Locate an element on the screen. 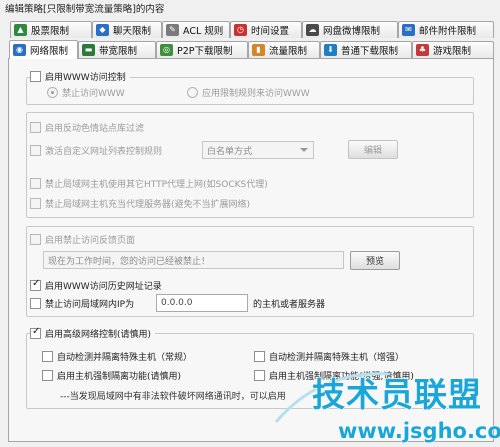 The height and width of the screenshot is (447, 500). www-control-checkbox: 启用WWW访问控制 is located at coordinates (80, 76).